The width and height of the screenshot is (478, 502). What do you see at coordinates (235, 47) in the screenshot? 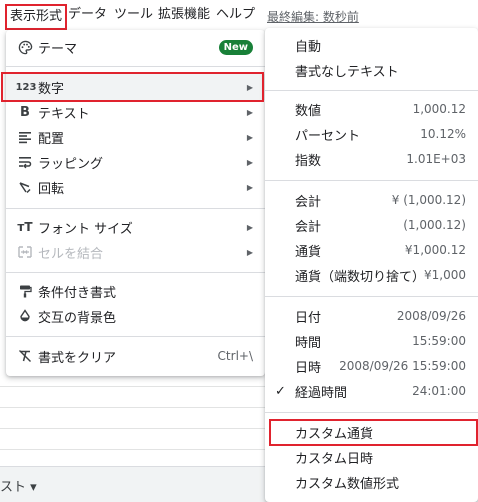
I see `new-badge: New` at bounding box center [235, 47].